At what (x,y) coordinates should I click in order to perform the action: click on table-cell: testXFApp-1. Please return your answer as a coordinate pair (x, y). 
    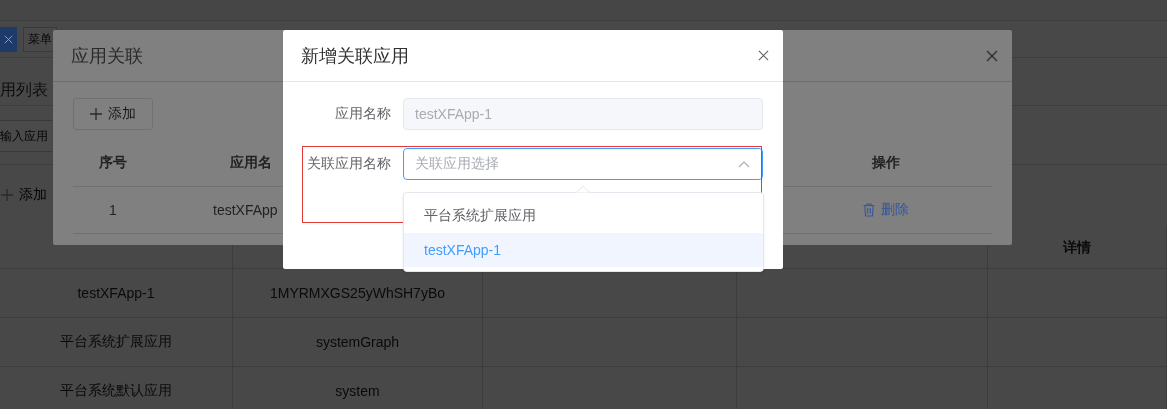
    Looking at the image, I should click on (116, 293).